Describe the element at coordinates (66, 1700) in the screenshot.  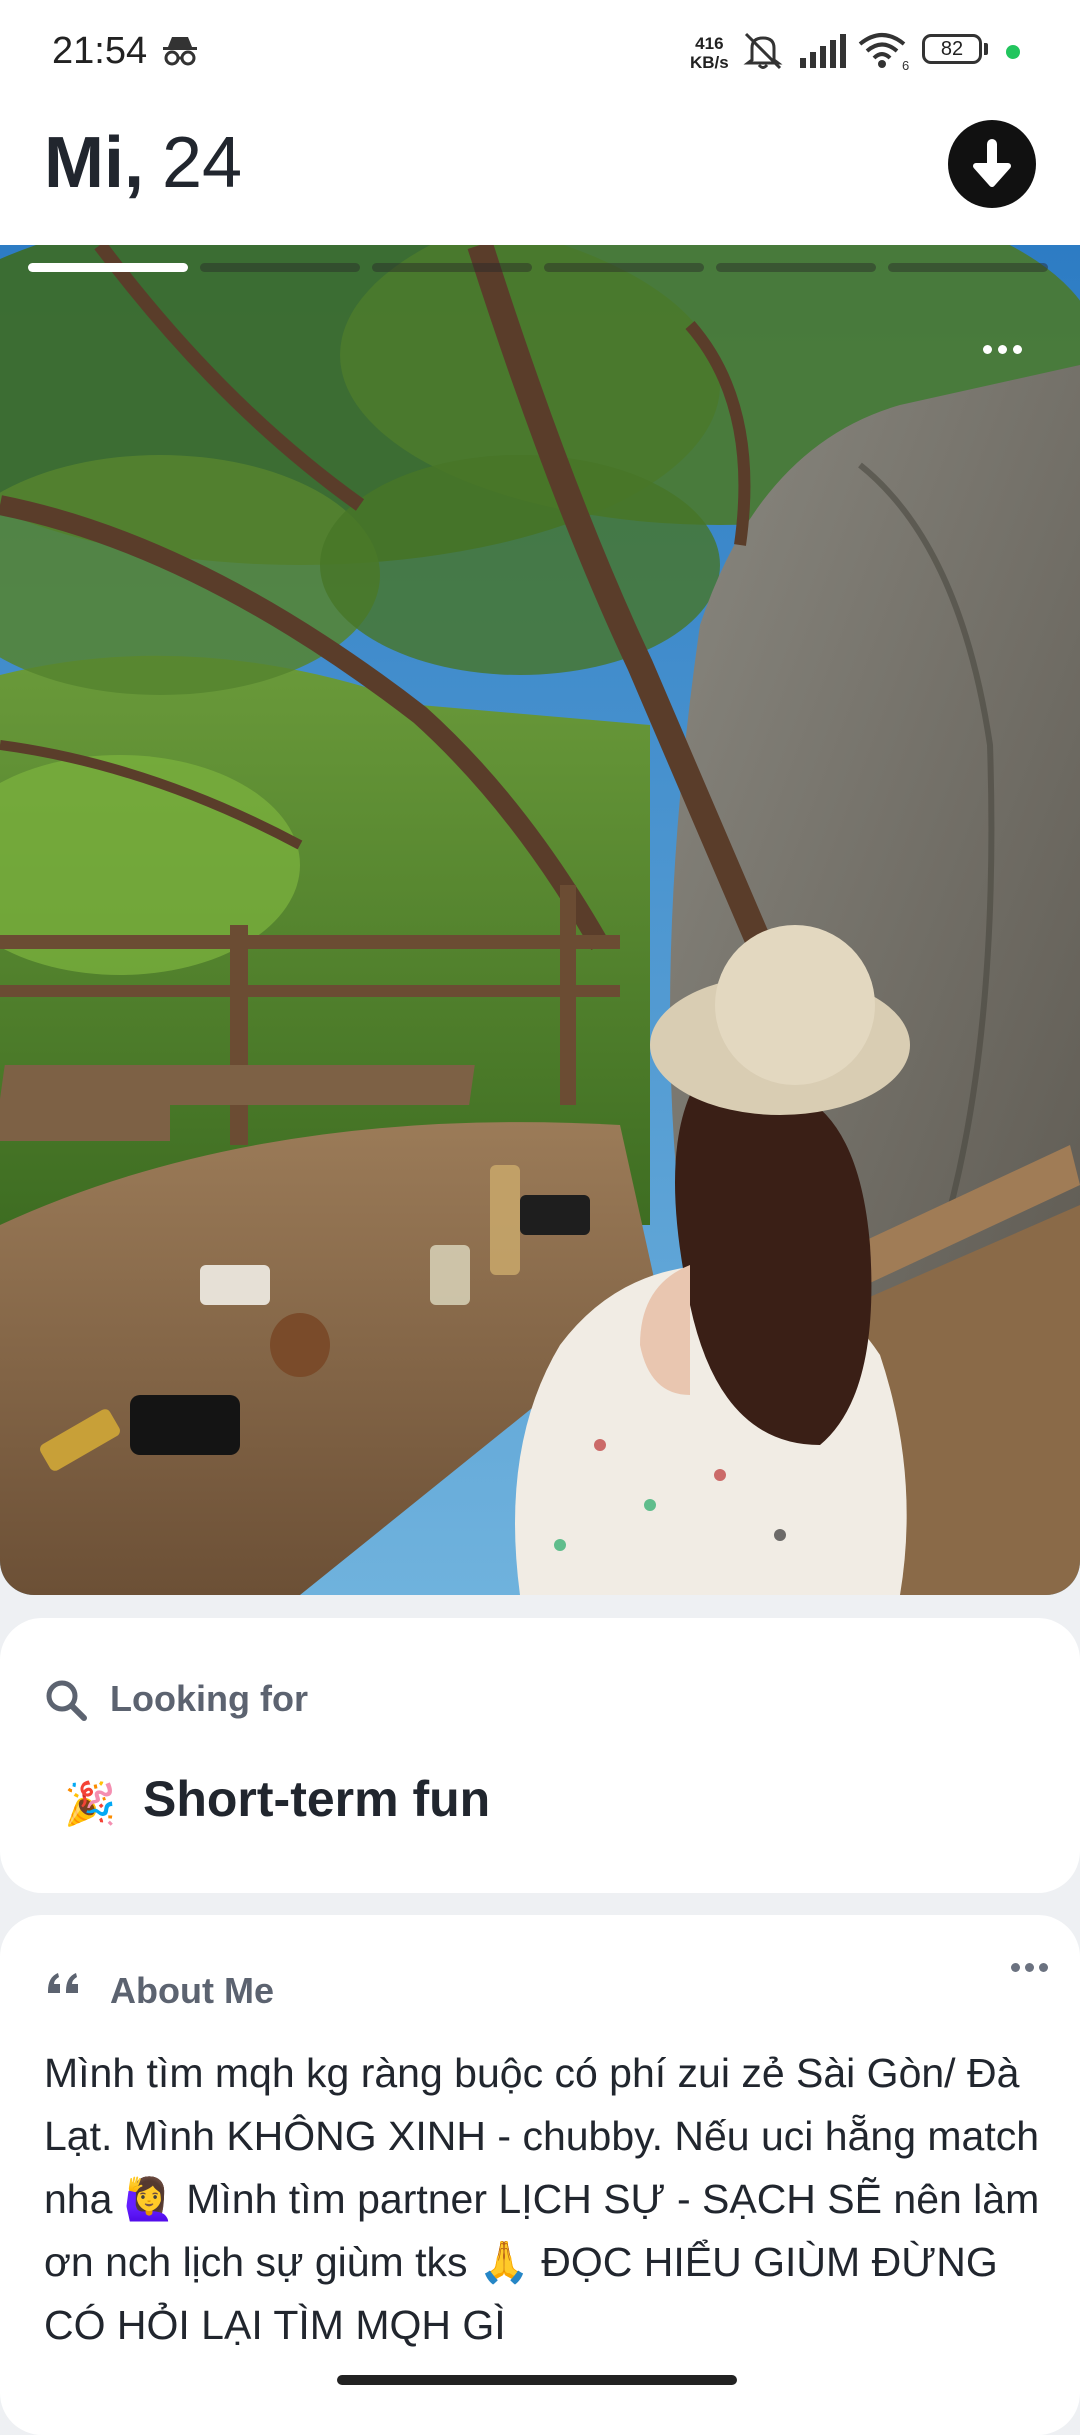
I see `search-icon` at that location.